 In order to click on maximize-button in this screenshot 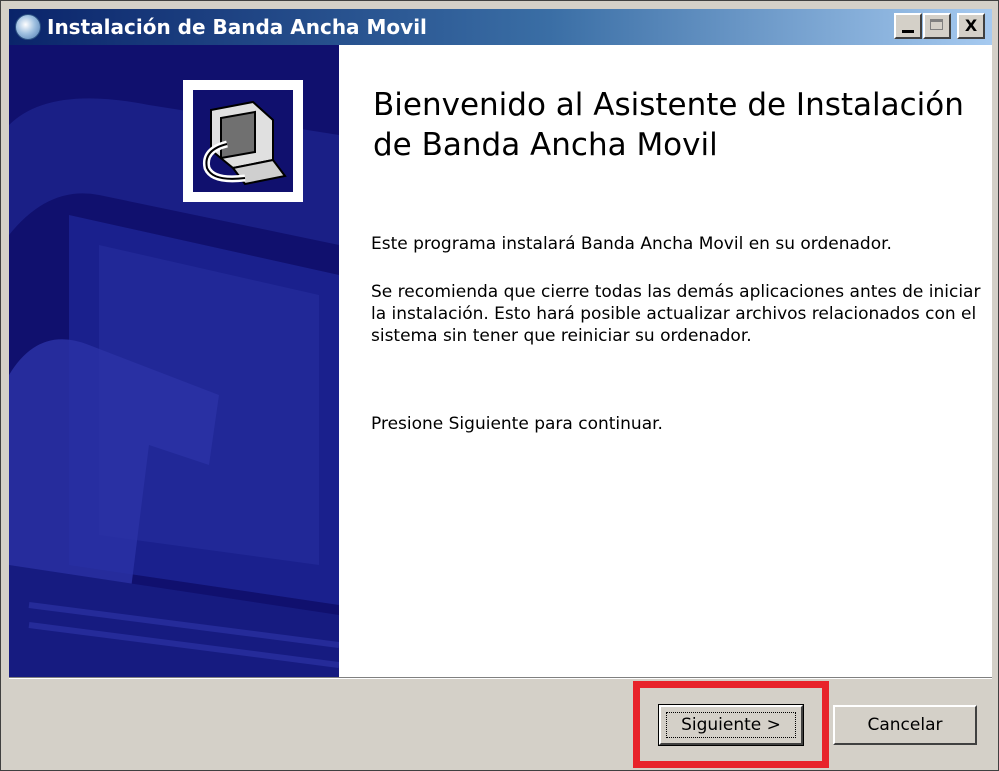, I will do `click(937, 26)`.